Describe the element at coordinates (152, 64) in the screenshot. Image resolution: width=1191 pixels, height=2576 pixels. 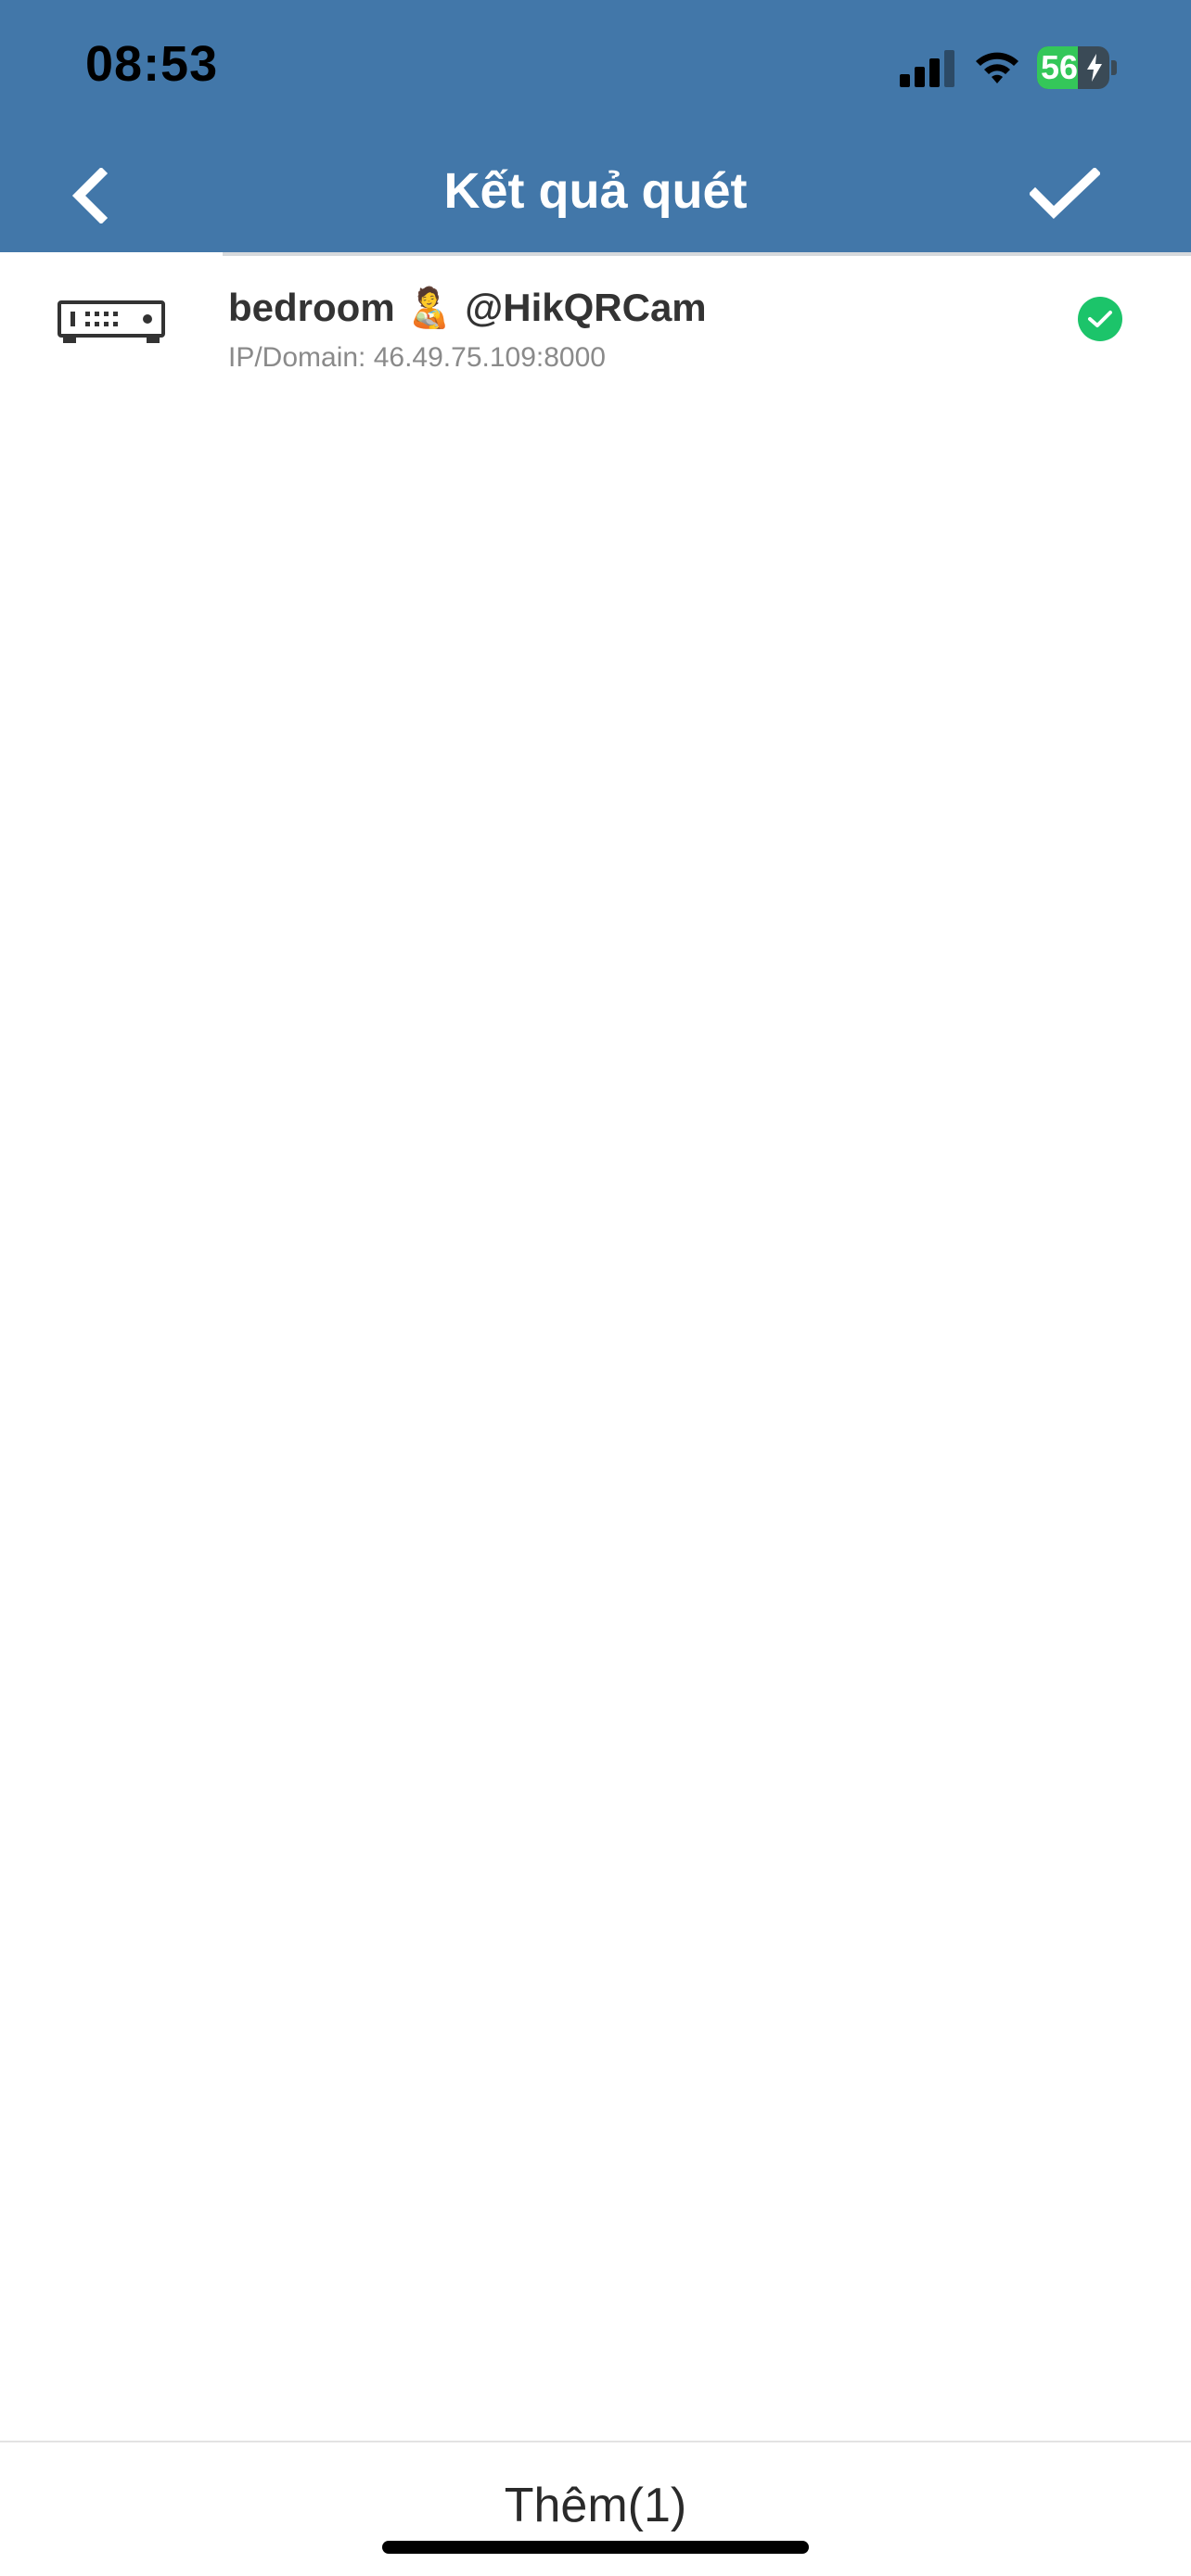
I see `status-time: 08:53` at that location.